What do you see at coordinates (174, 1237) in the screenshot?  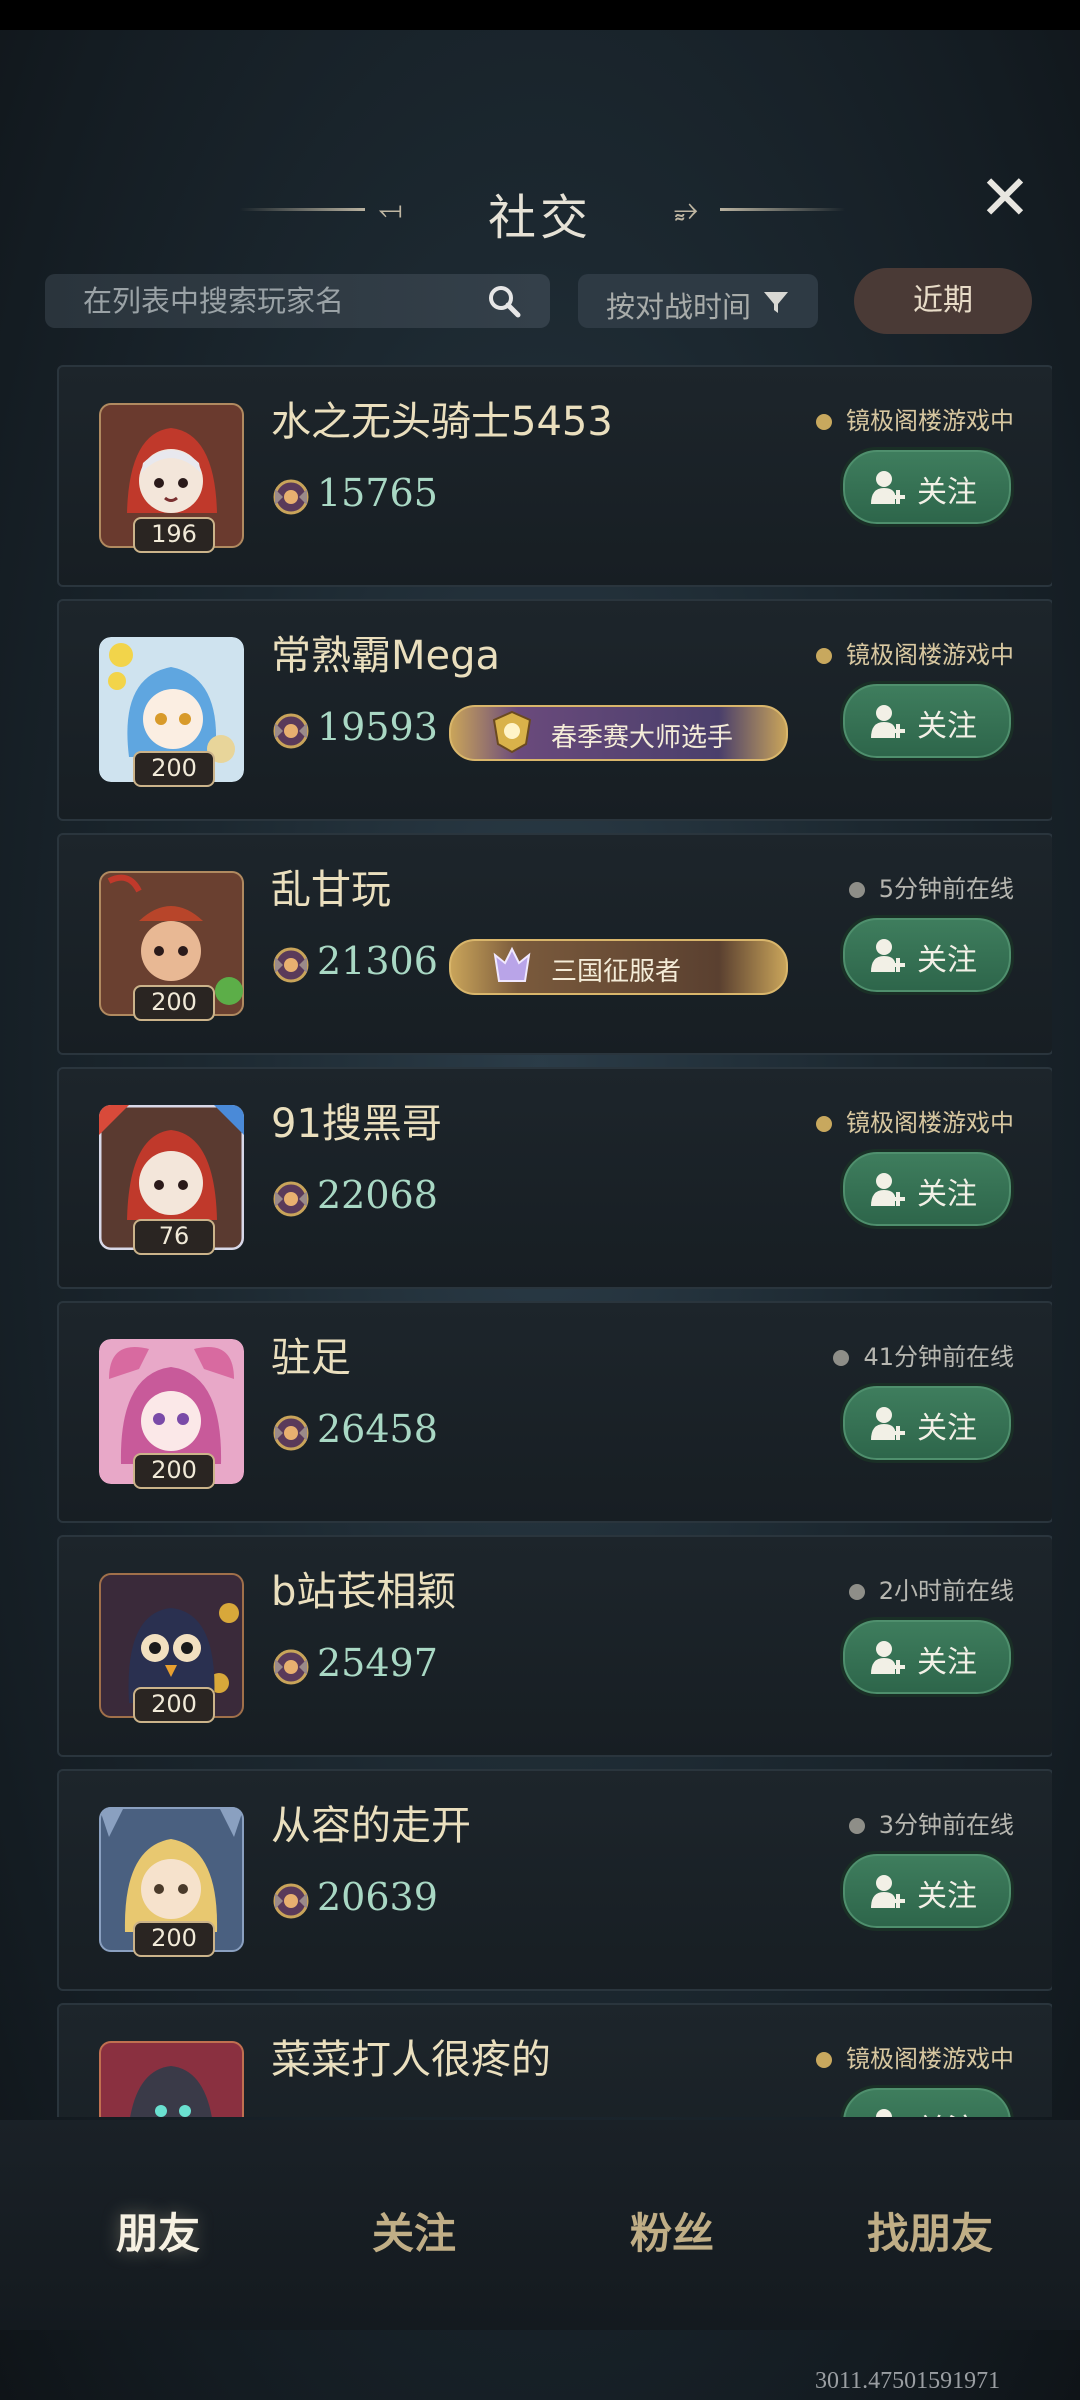 I see `level-badge: 76` at bounding box center [174, 1237].